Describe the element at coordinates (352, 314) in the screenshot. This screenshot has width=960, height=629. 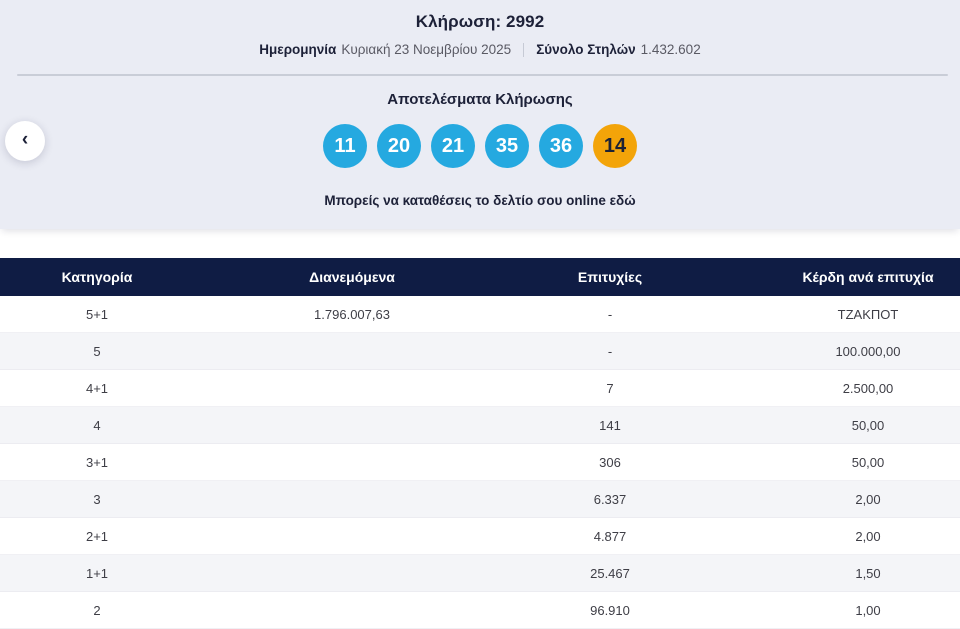
I see `cell-distributed: 1.796.007,63` at that location.